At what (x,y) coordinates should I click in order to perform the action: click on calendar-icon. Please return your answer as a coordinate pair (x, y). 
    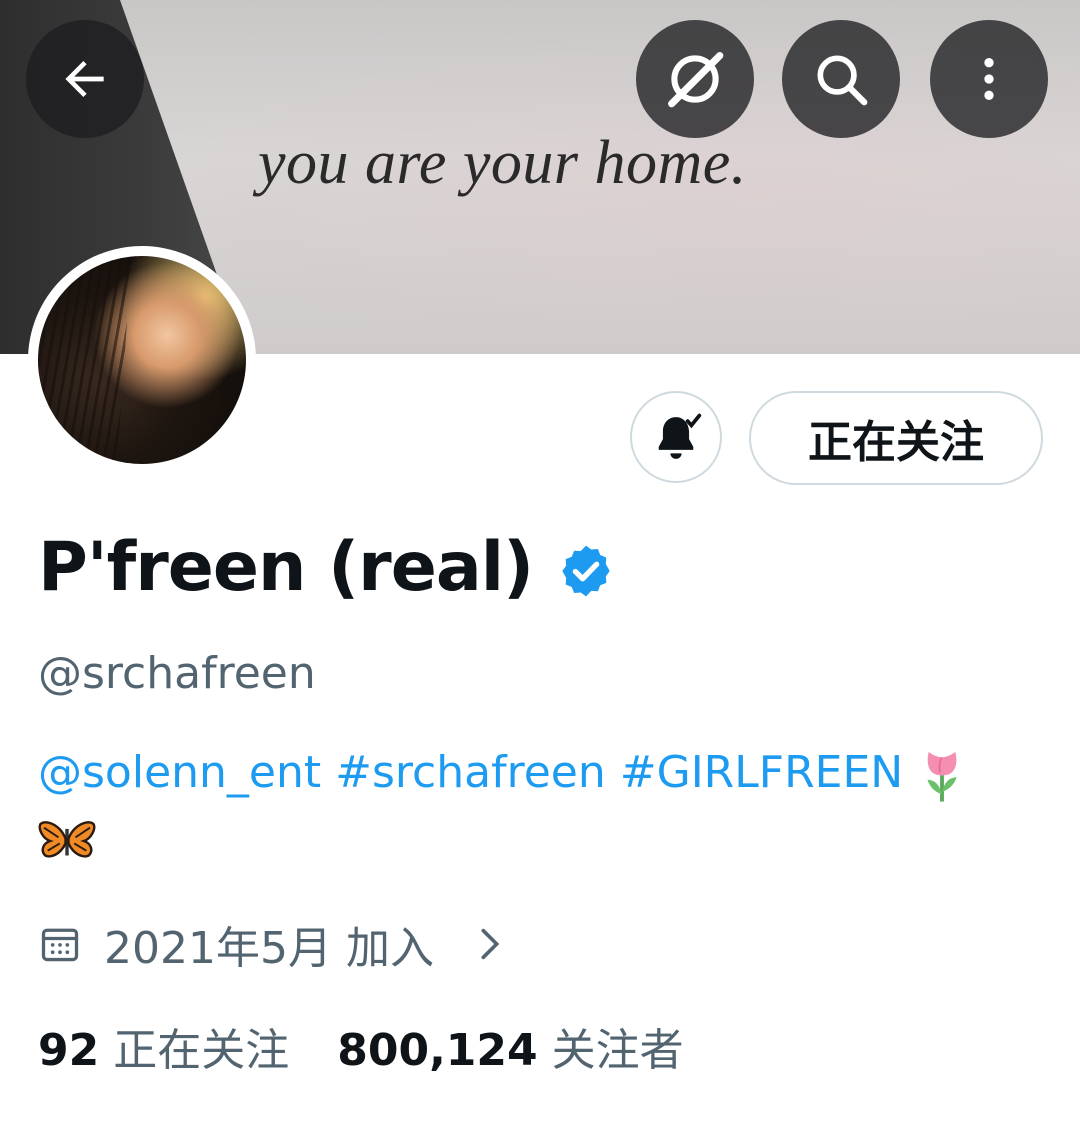
    Looking at the image, I should click on (60, 945).